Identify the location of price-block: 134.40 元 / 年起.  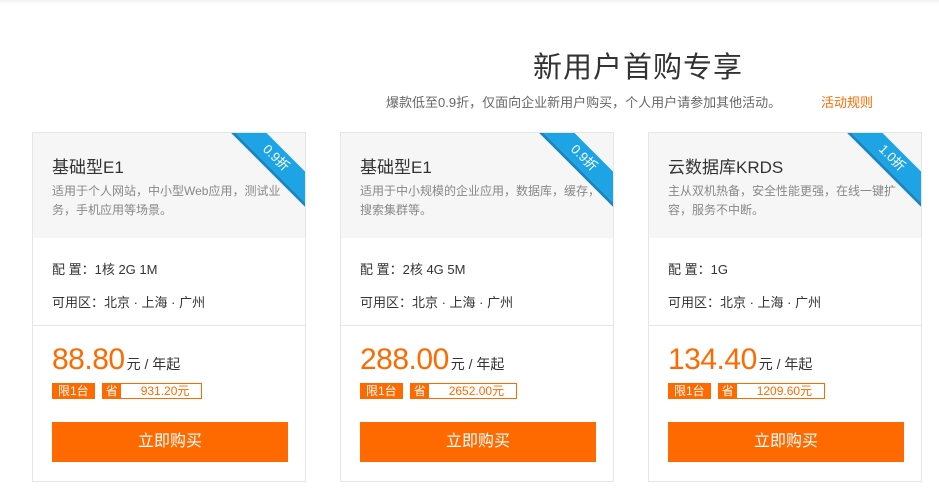
(740, 360).